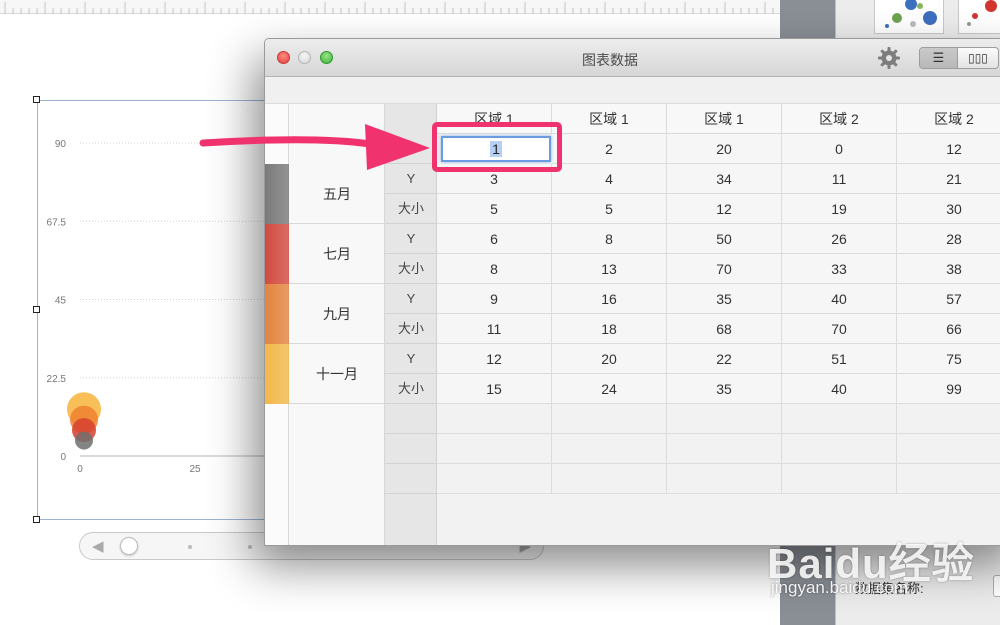 This screenshot has height=625, width=1000. I want to click on window-title: 图表数据, so click(610, 60).